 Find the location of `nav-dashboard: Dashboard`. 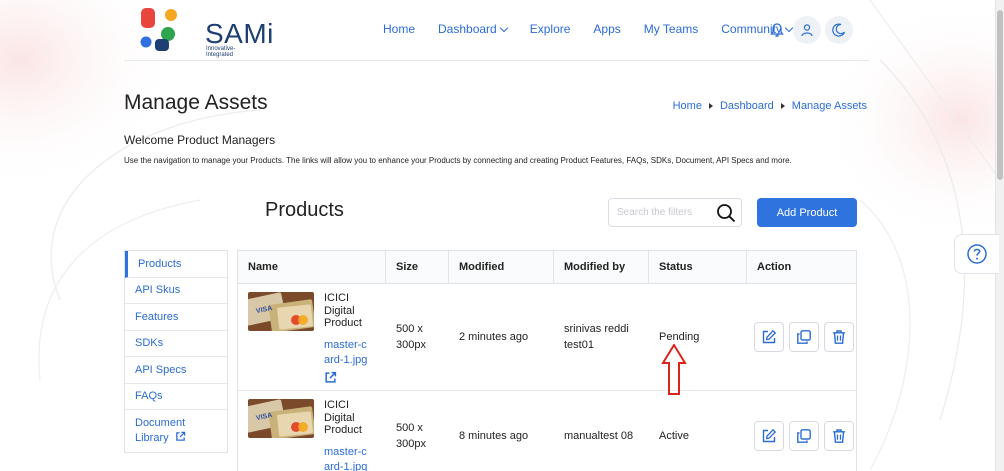

nav-dashboard: Dashboard is located at coordinates (473, 29).